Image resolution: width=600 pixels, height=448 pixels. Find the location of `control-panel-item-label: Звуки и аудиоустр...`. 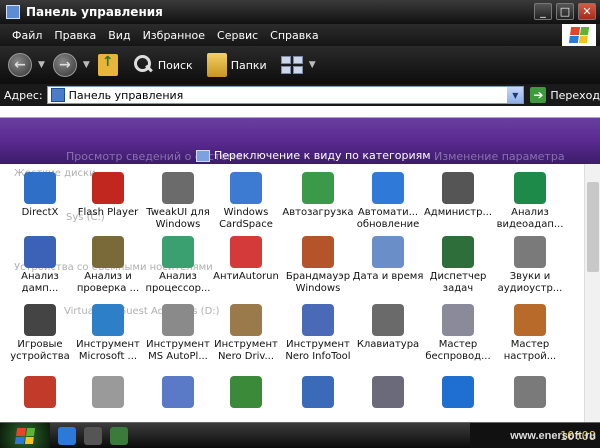

control-panel-item-label: Звуки и аудиоустр... is located at coordinates (530, 282).